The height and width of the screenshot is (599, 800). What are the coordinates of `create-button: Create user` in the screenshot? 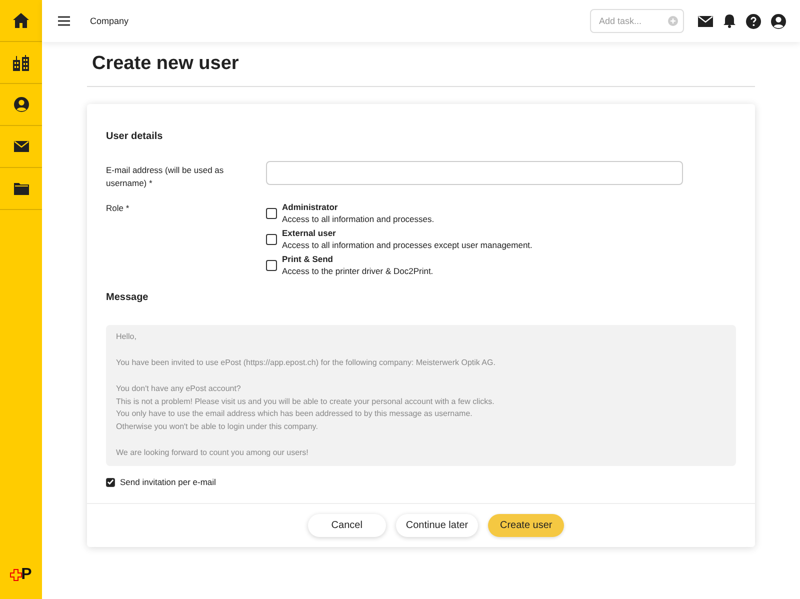 It's located at (526, 526).